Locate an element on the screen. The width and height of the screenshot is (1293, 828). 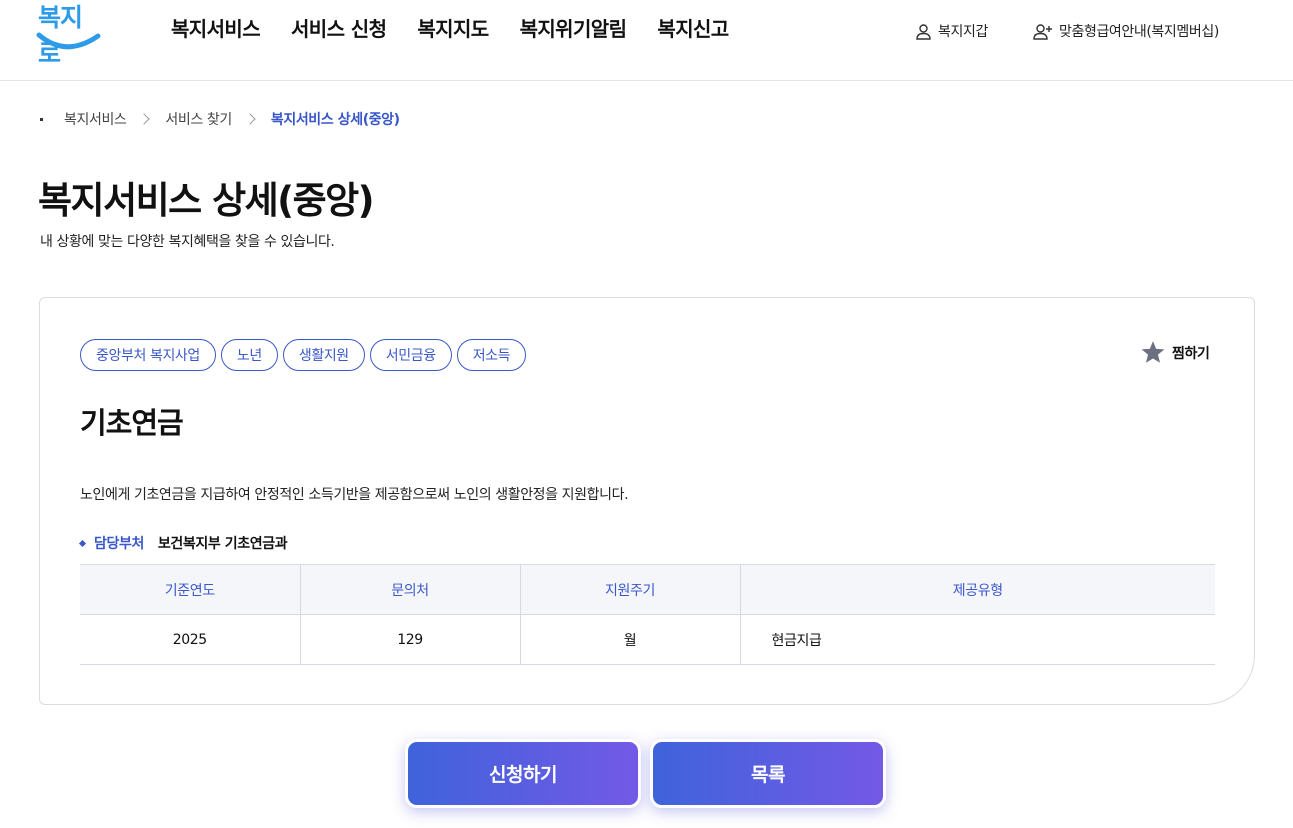
cell-base-year: 2025 is located at coordinates (190, 639).